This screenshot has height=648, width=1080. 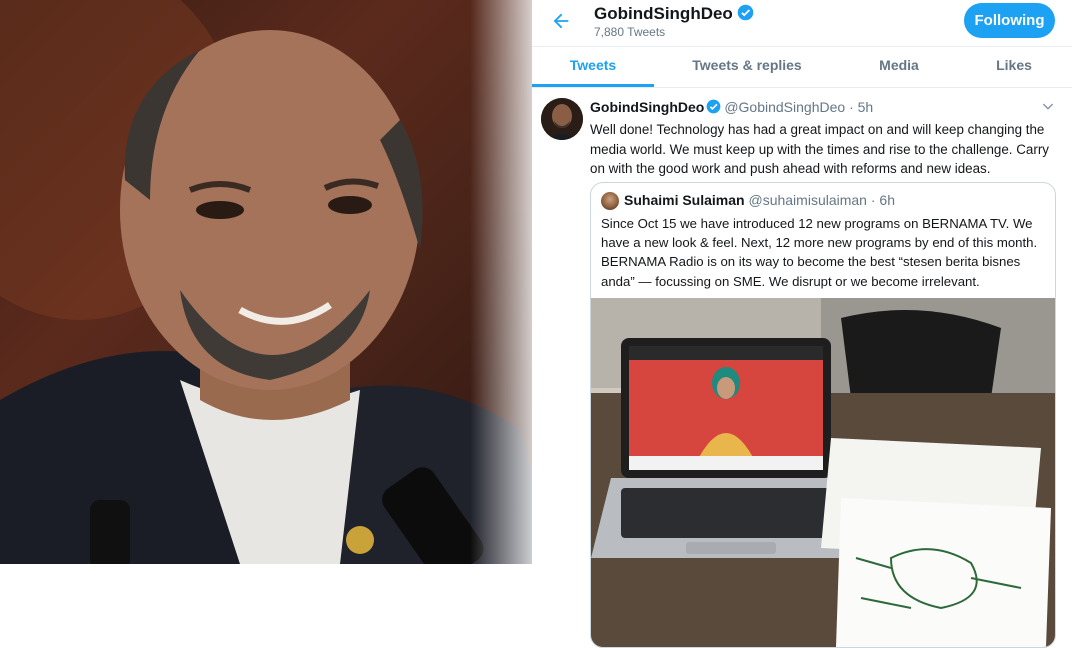 What do you see at coordinates (610, 201) in the screenshot?
I see `quoted-avatar` at bounding box center [610, 201].